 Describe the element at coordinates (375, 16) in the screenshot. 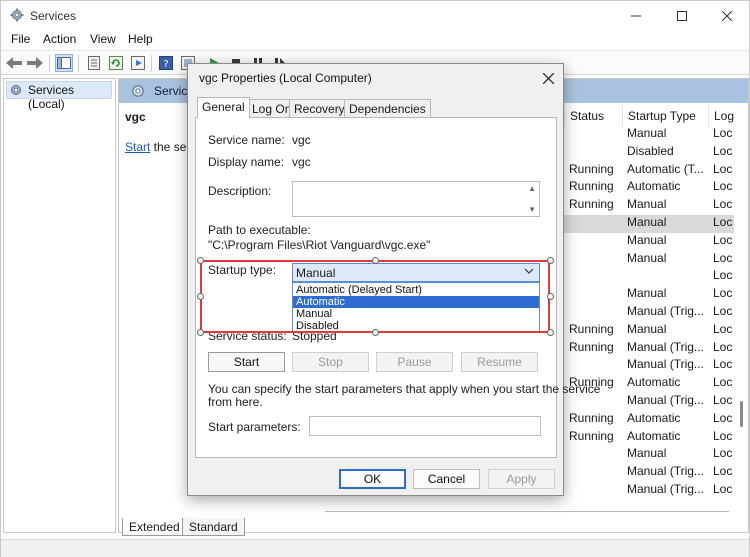

I see `title-bar: Services` at that location.